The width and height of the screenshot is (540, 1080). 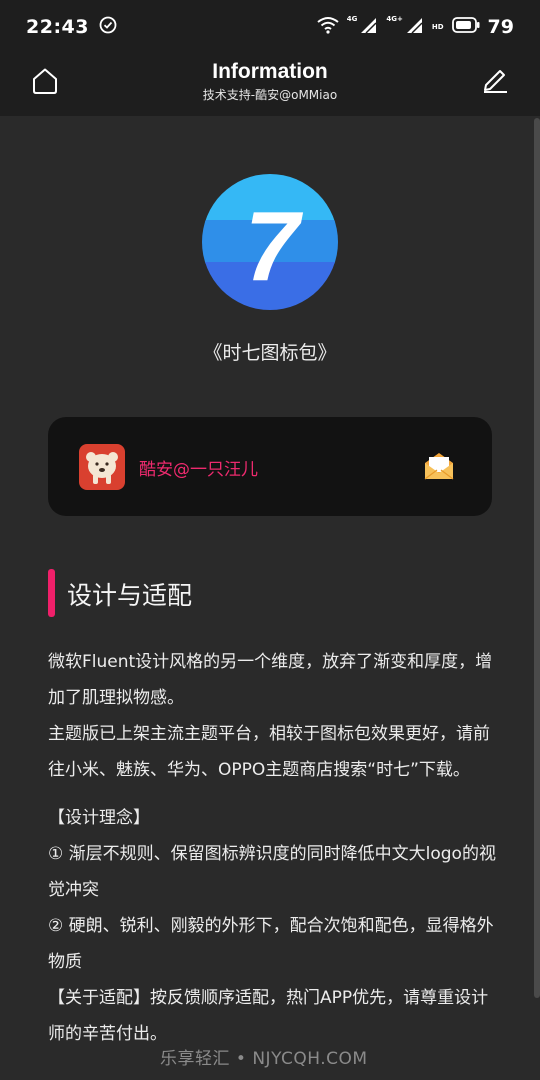 What do you see at coordinates (102, 467) in the screenshot?
I see `avatar` at bounding box center [102, 467].